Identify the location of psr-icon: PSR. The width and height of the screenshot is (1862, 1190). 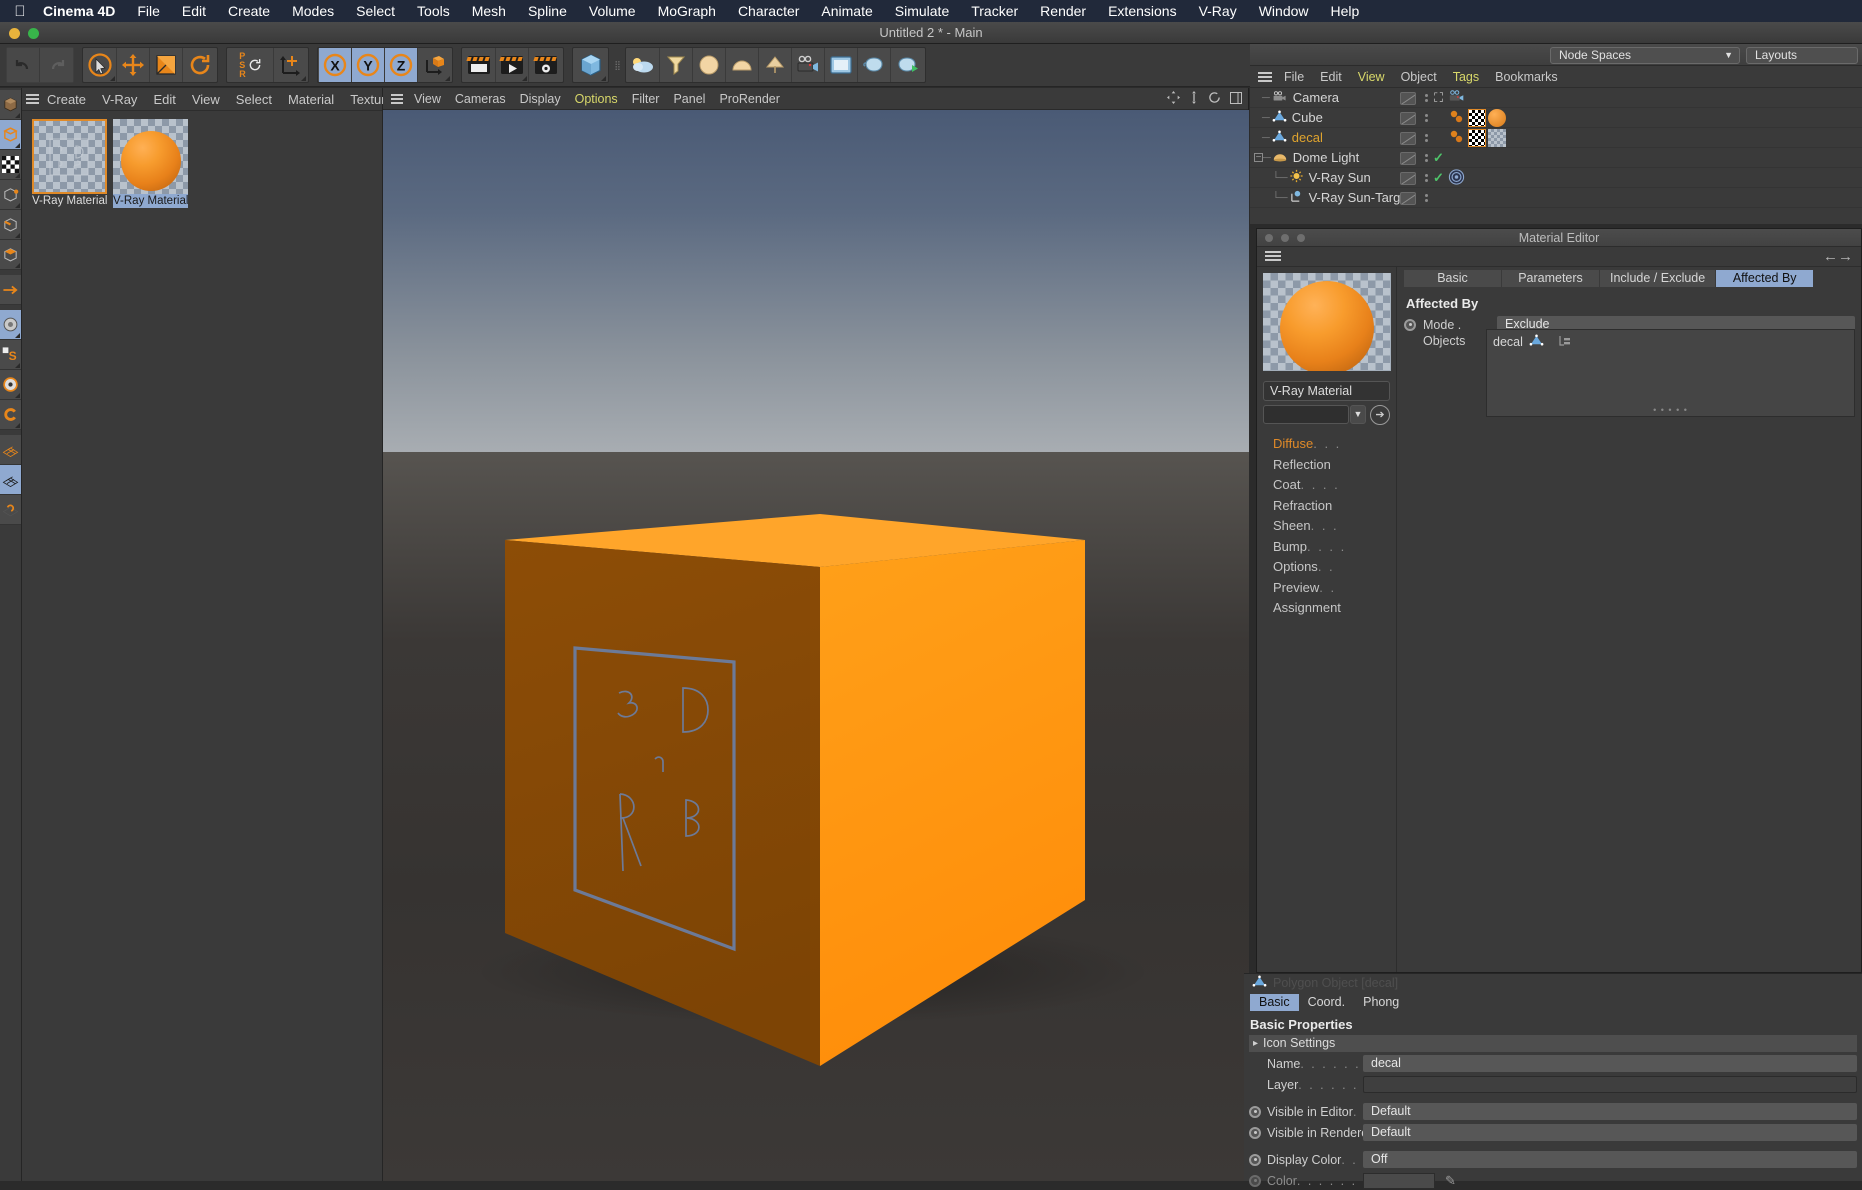
(251, 65).